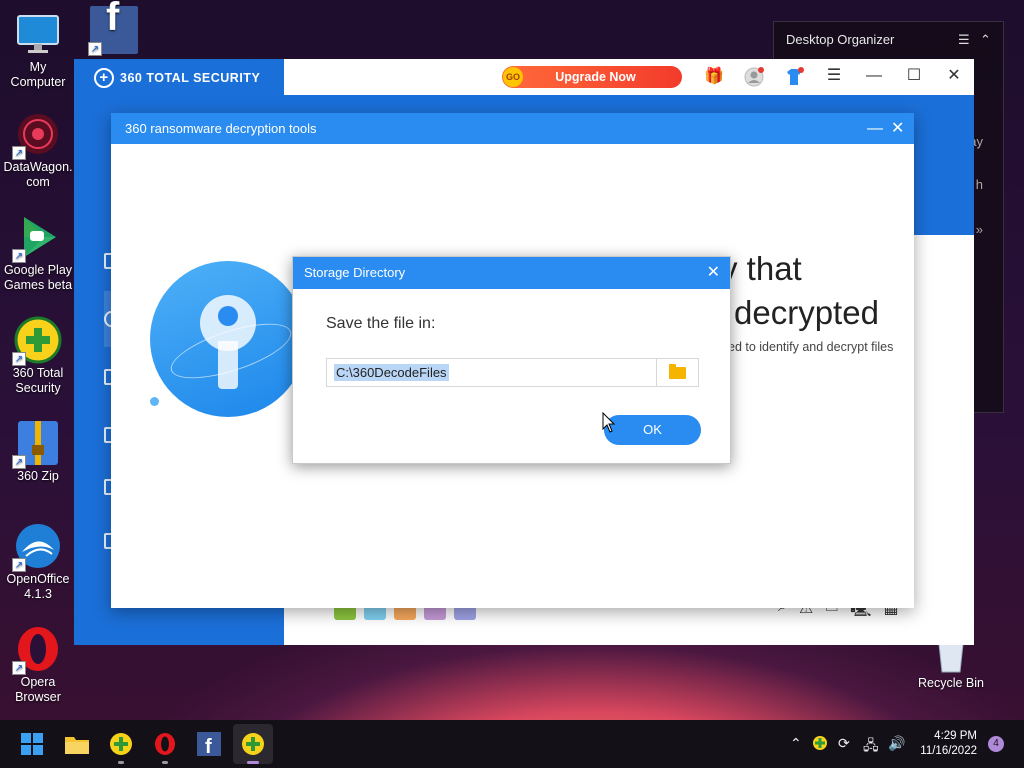 The image size is (1024, 768). I want to click on desktop-icon-openoffice: ↗ OpenOffice 4.1.3, so click(38, 562).